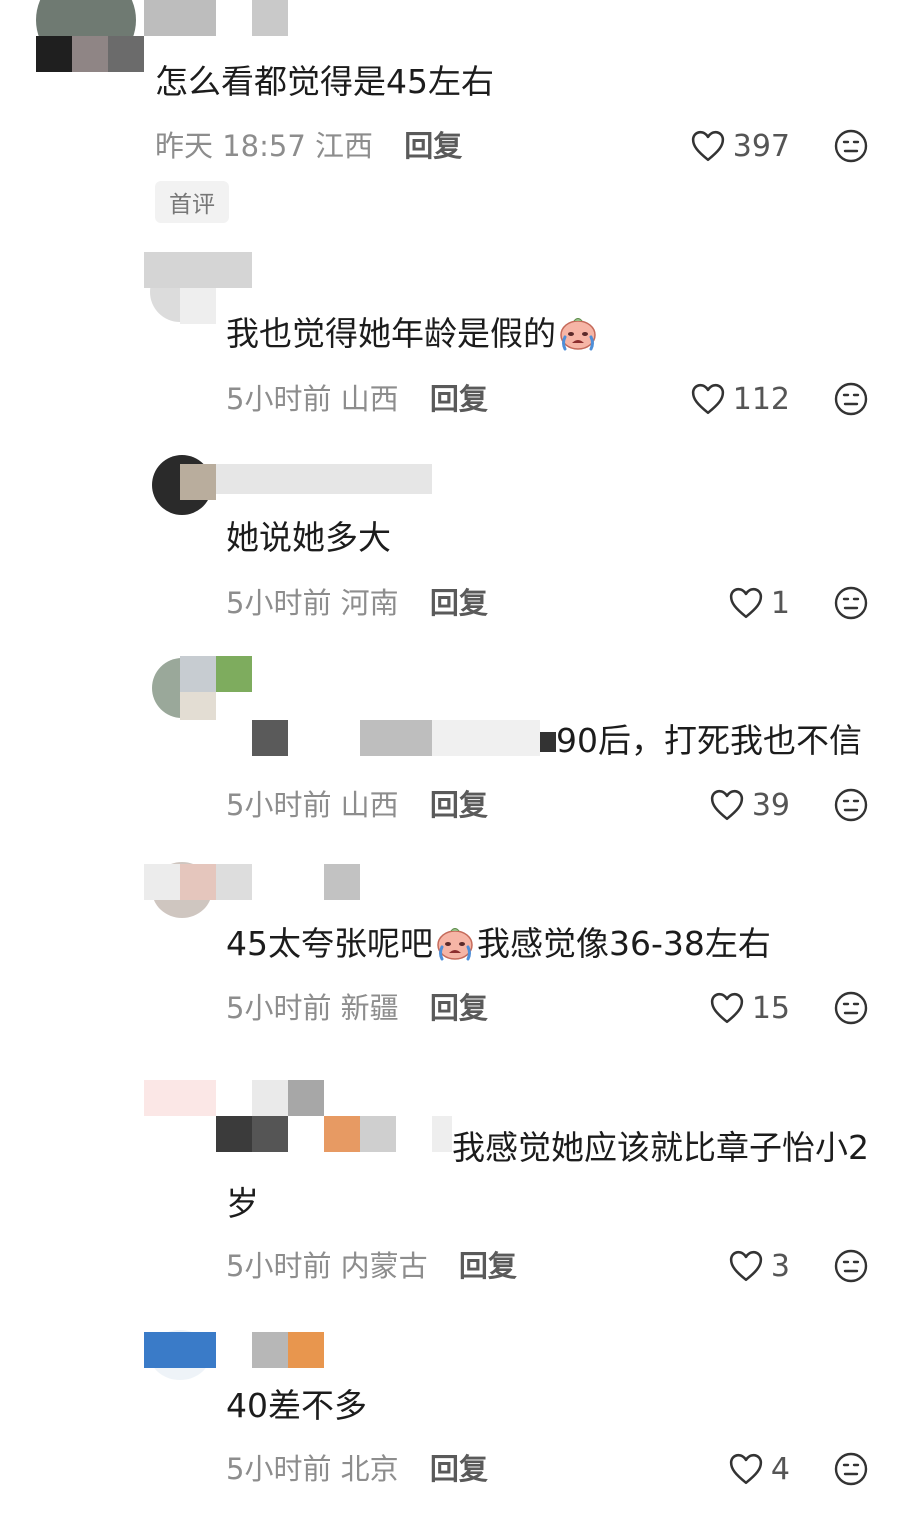  I want to click on like-count: 39, so click(770, 805).